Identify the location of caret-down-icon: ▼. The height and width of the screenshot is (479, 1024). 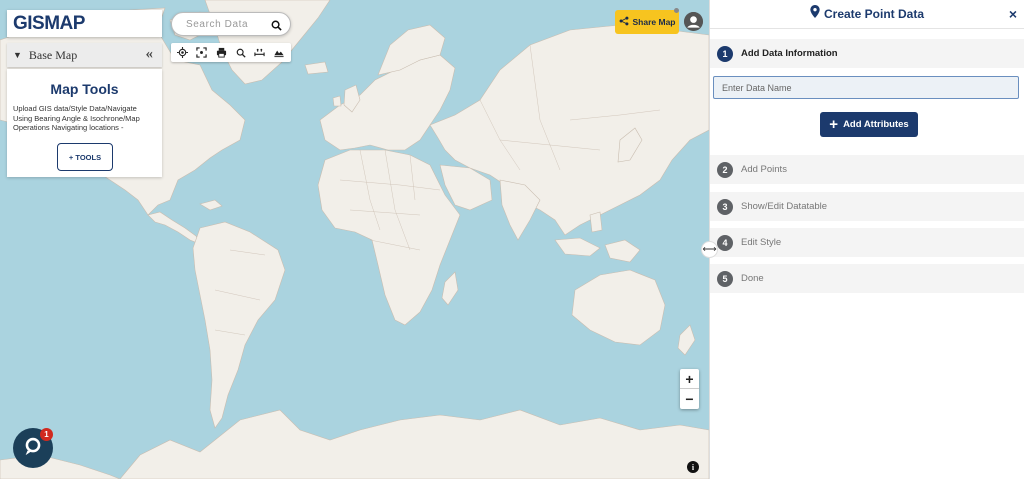
(17, 55).